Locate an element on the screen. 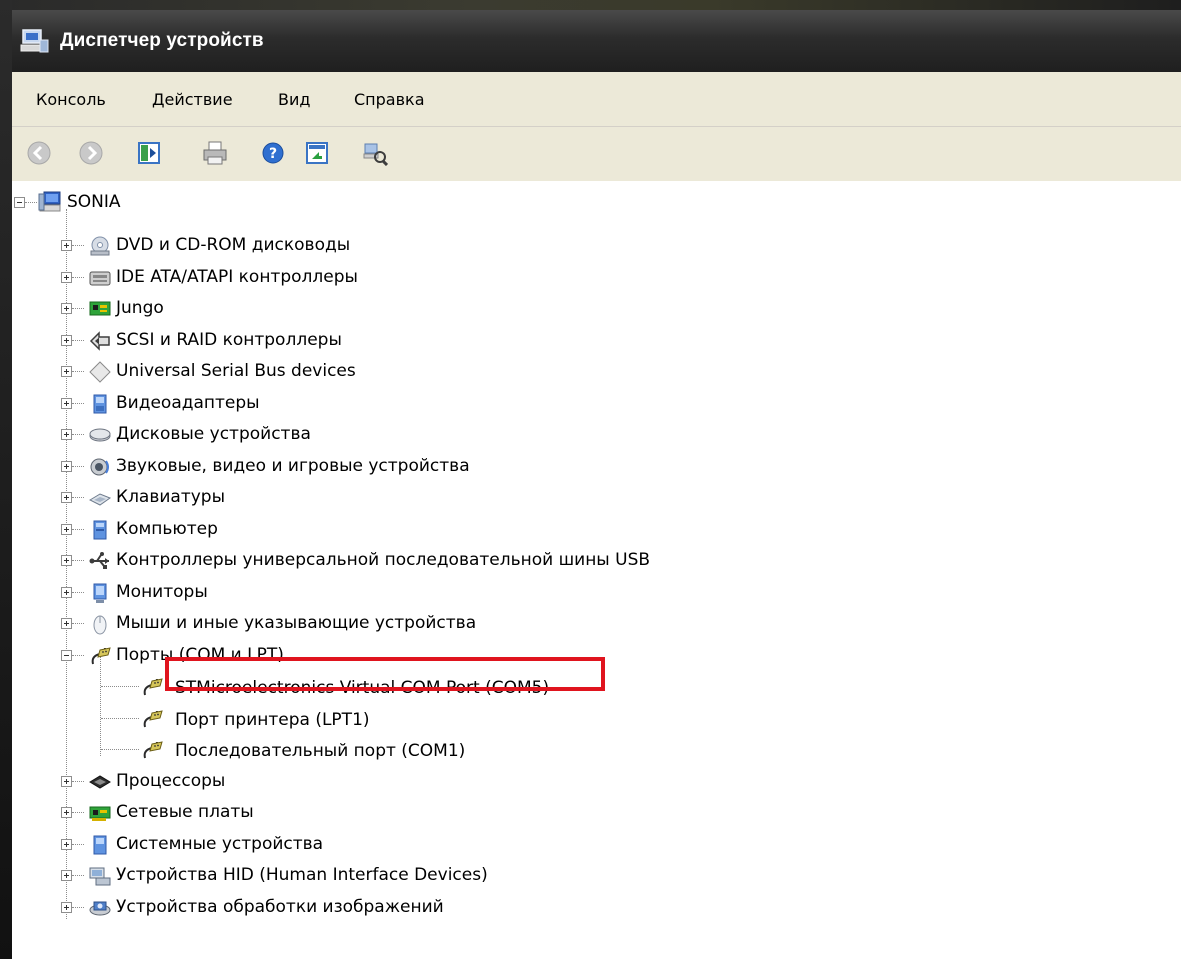  tree-category-label: Устройства обработки изображений is located at coordinates (280, 907).